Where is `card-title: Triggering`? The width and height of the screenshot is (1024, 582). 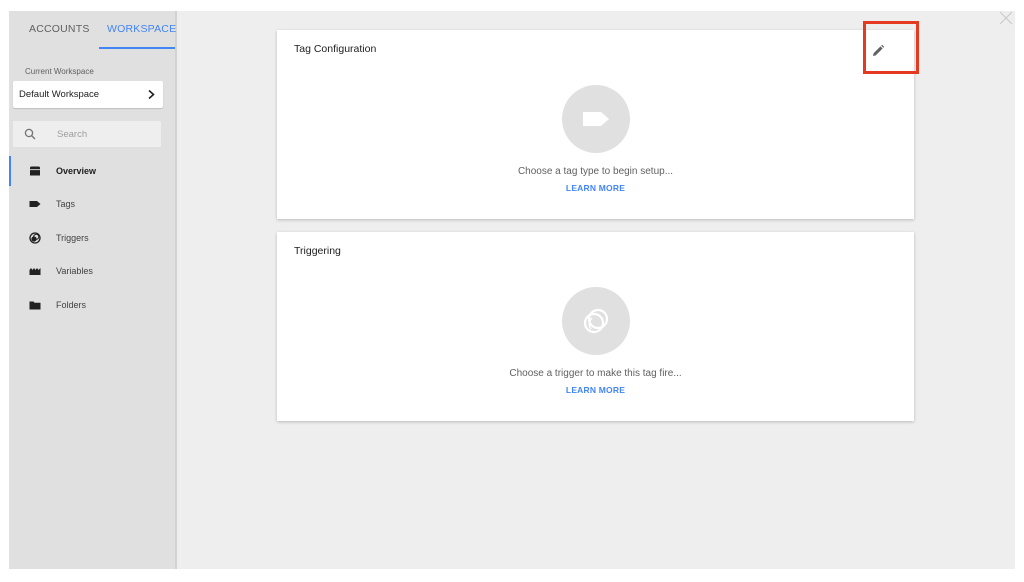
card-title: Triggering is located at coordinates (317, 251).